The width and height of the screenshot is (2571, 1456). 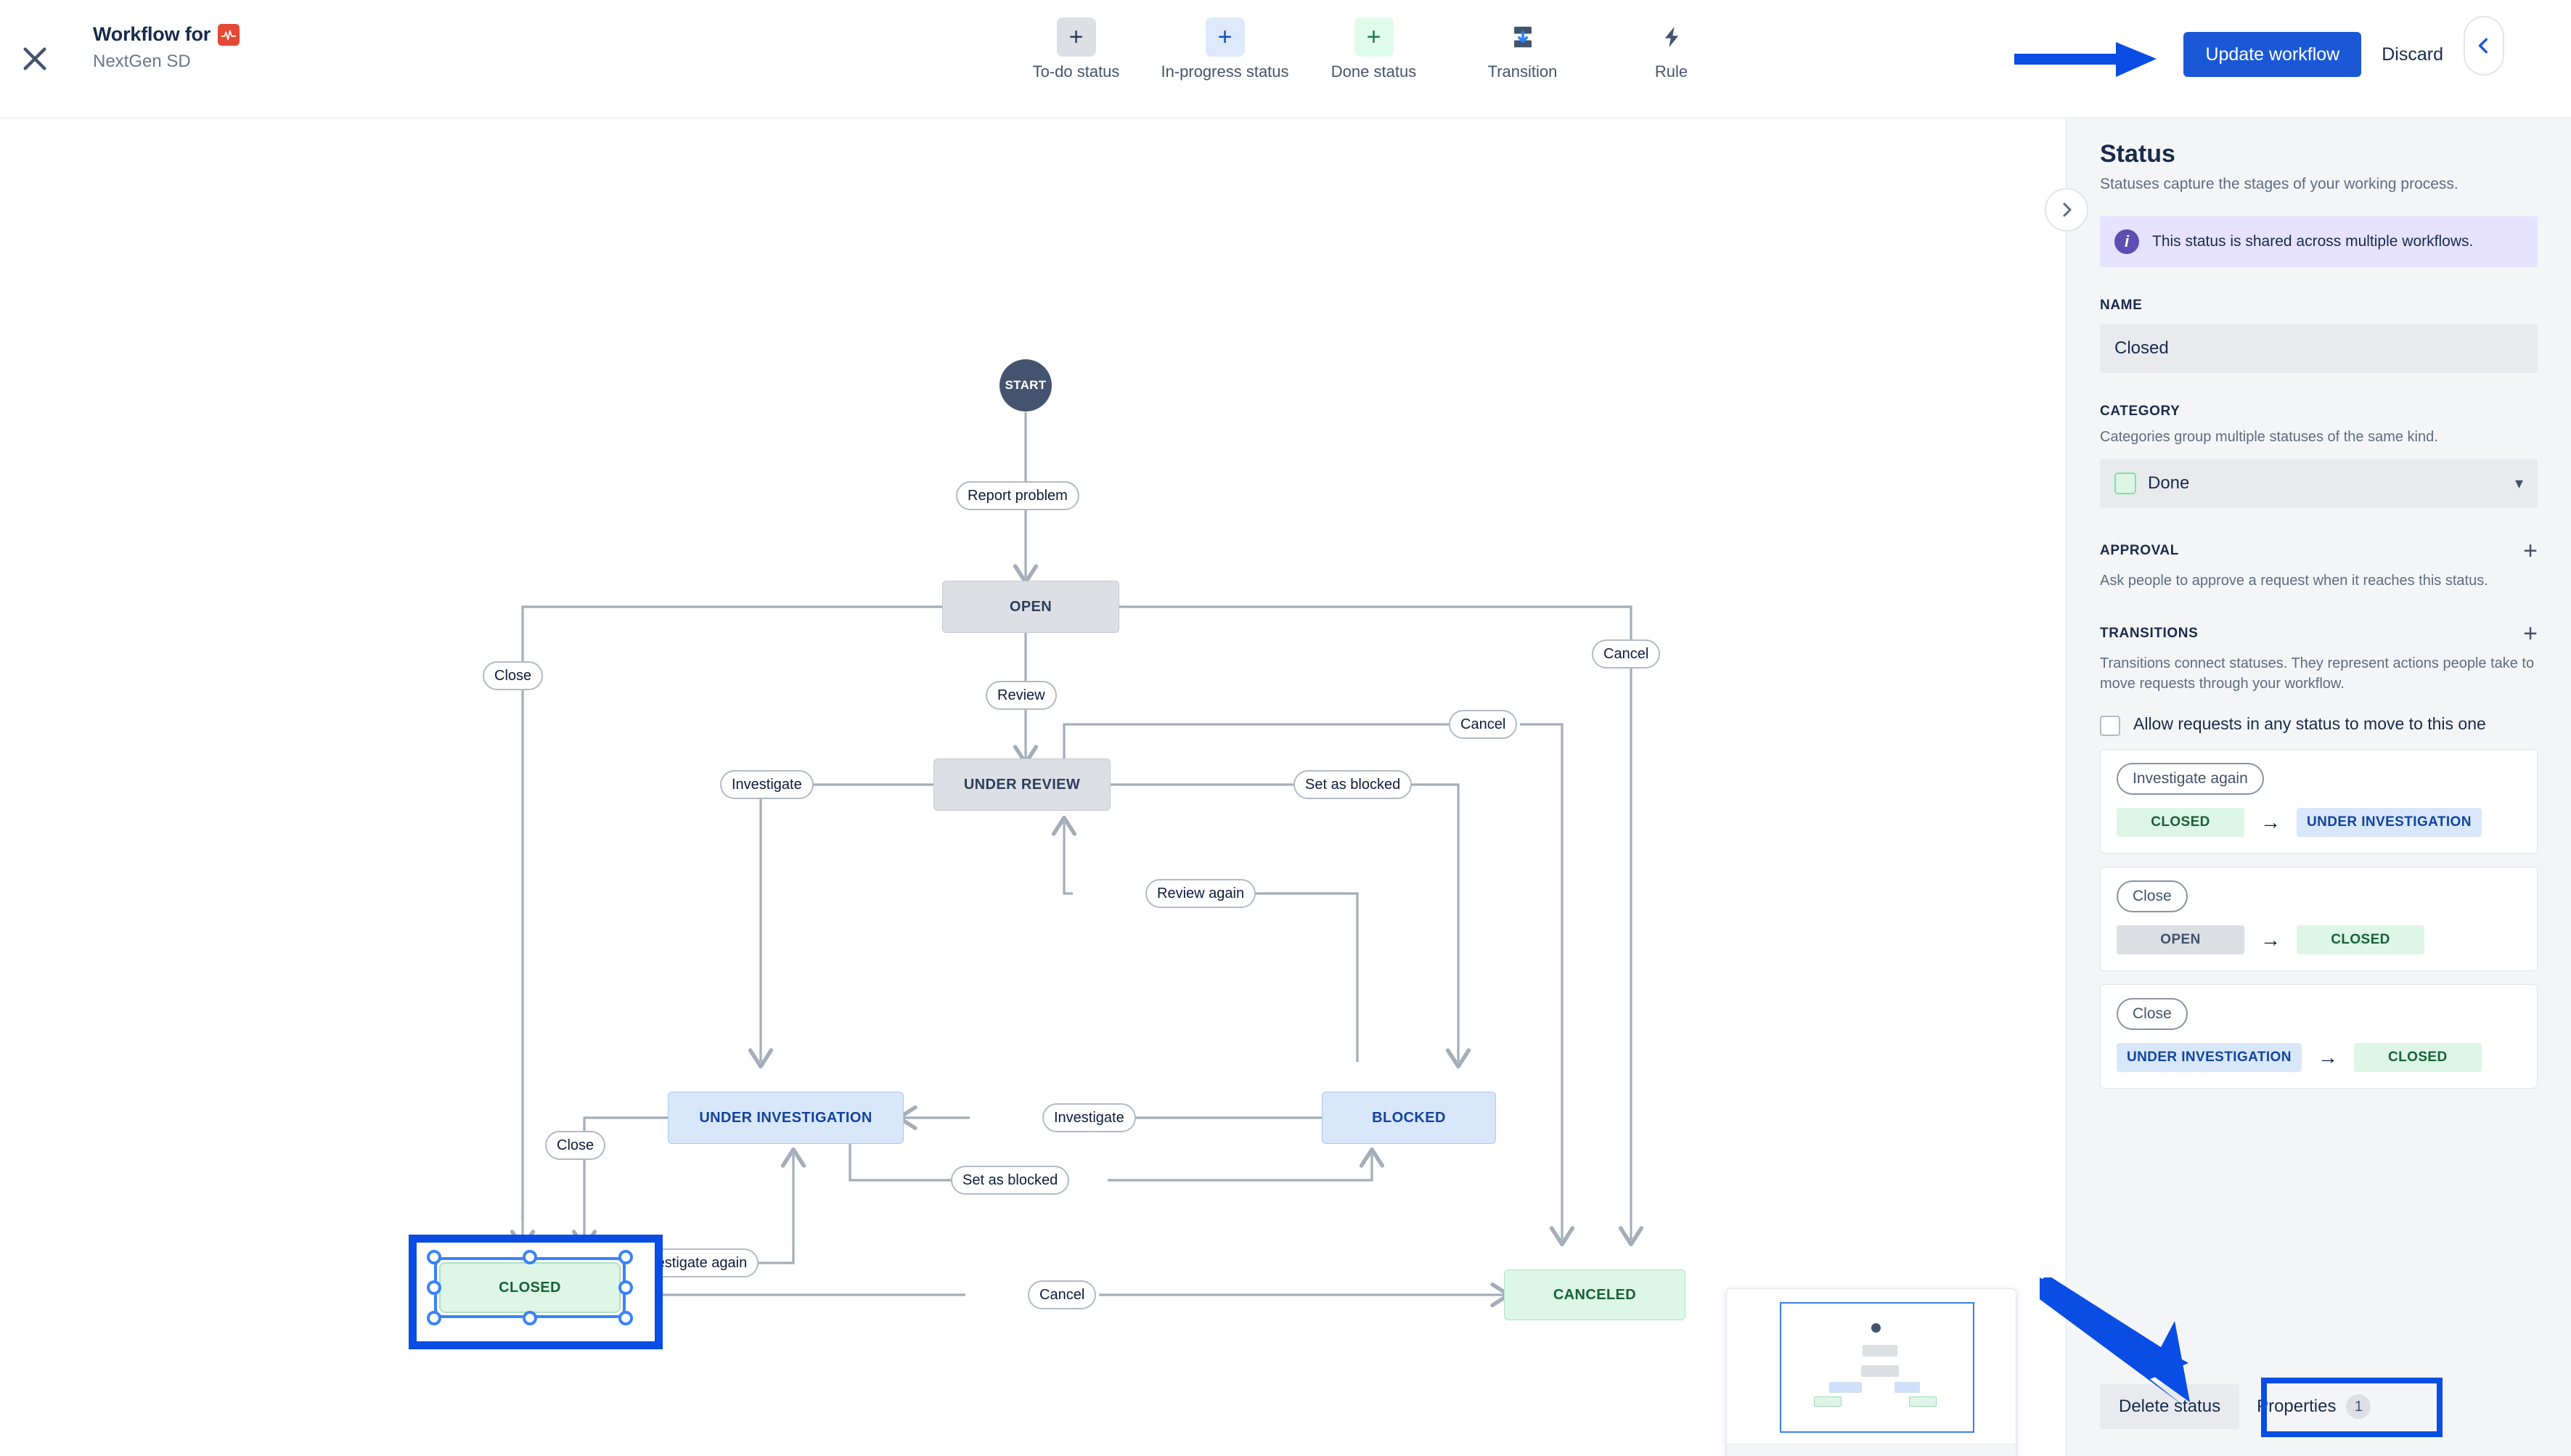 I want to click on edge-label-report-problem: Report problem, so click(x=1017, y=495).